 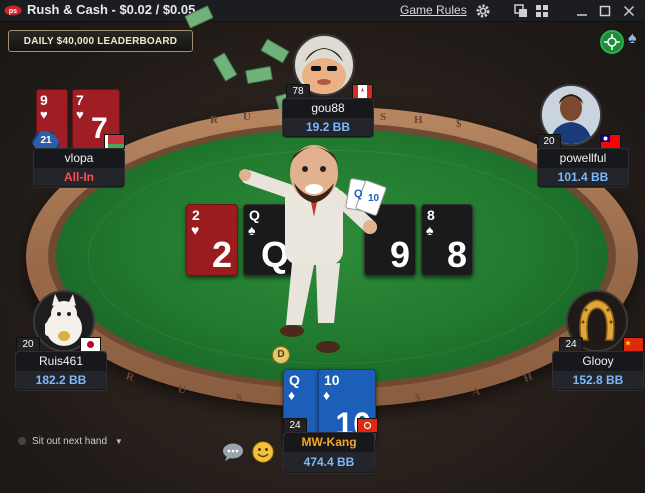 I want to click on card-rank: 2, so click(x=221, y=254).